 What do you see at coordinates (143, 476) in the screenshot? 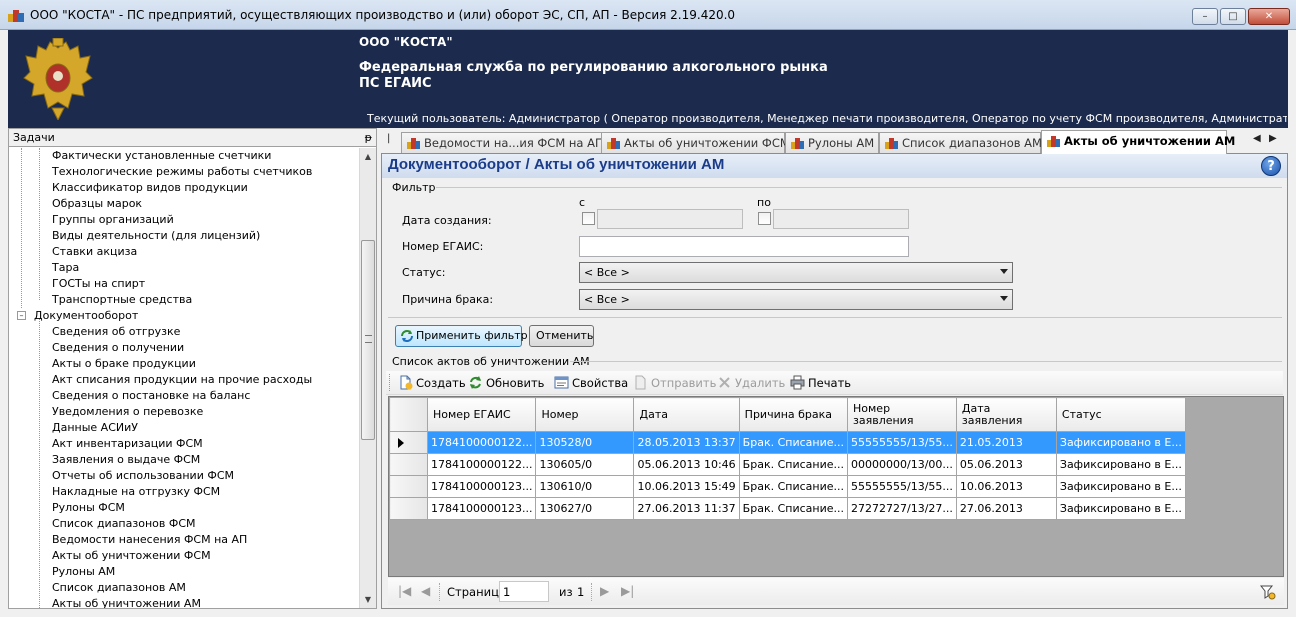
I see `tree-item: Отчеты об использовании ФСМ` at bounding box center [143, 476].